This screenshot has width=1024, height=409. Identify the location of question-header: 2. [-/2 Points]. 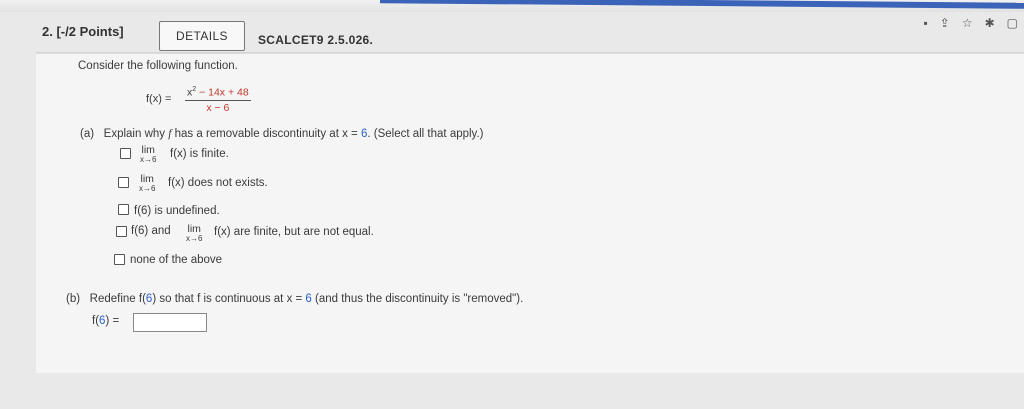
(83, 31).